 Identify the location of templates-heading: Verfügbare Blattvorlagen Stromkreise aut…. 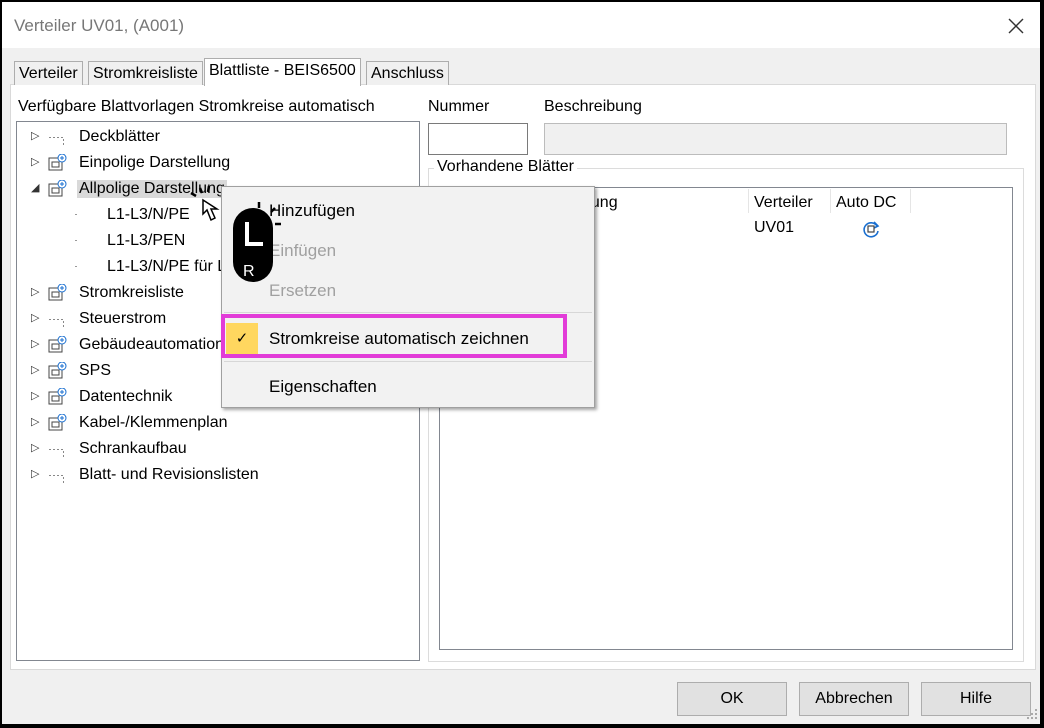
(196, 106).